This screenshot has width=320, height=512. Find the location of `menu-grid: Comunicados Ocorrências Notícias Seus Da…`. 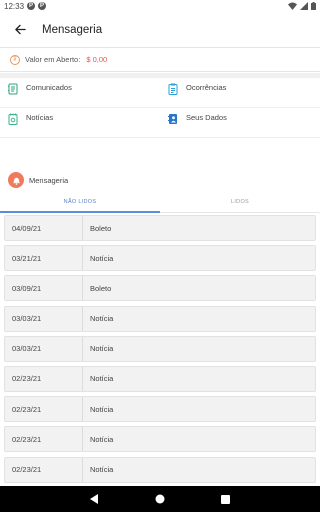

menu-grid: Comunicados Ocorrências Notícias Seus Da… is located at coordinates (160, 108).